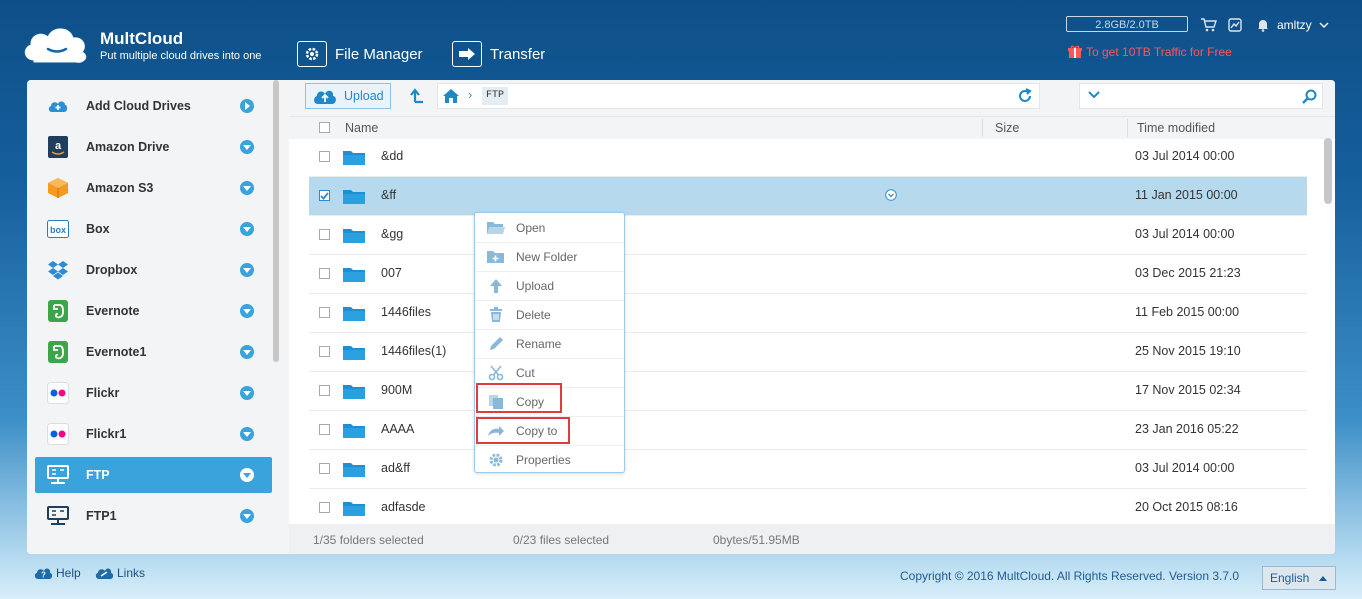 The image size is (1362, 599). I want to click on menu-item-delete: Delete, so click(549, 315).